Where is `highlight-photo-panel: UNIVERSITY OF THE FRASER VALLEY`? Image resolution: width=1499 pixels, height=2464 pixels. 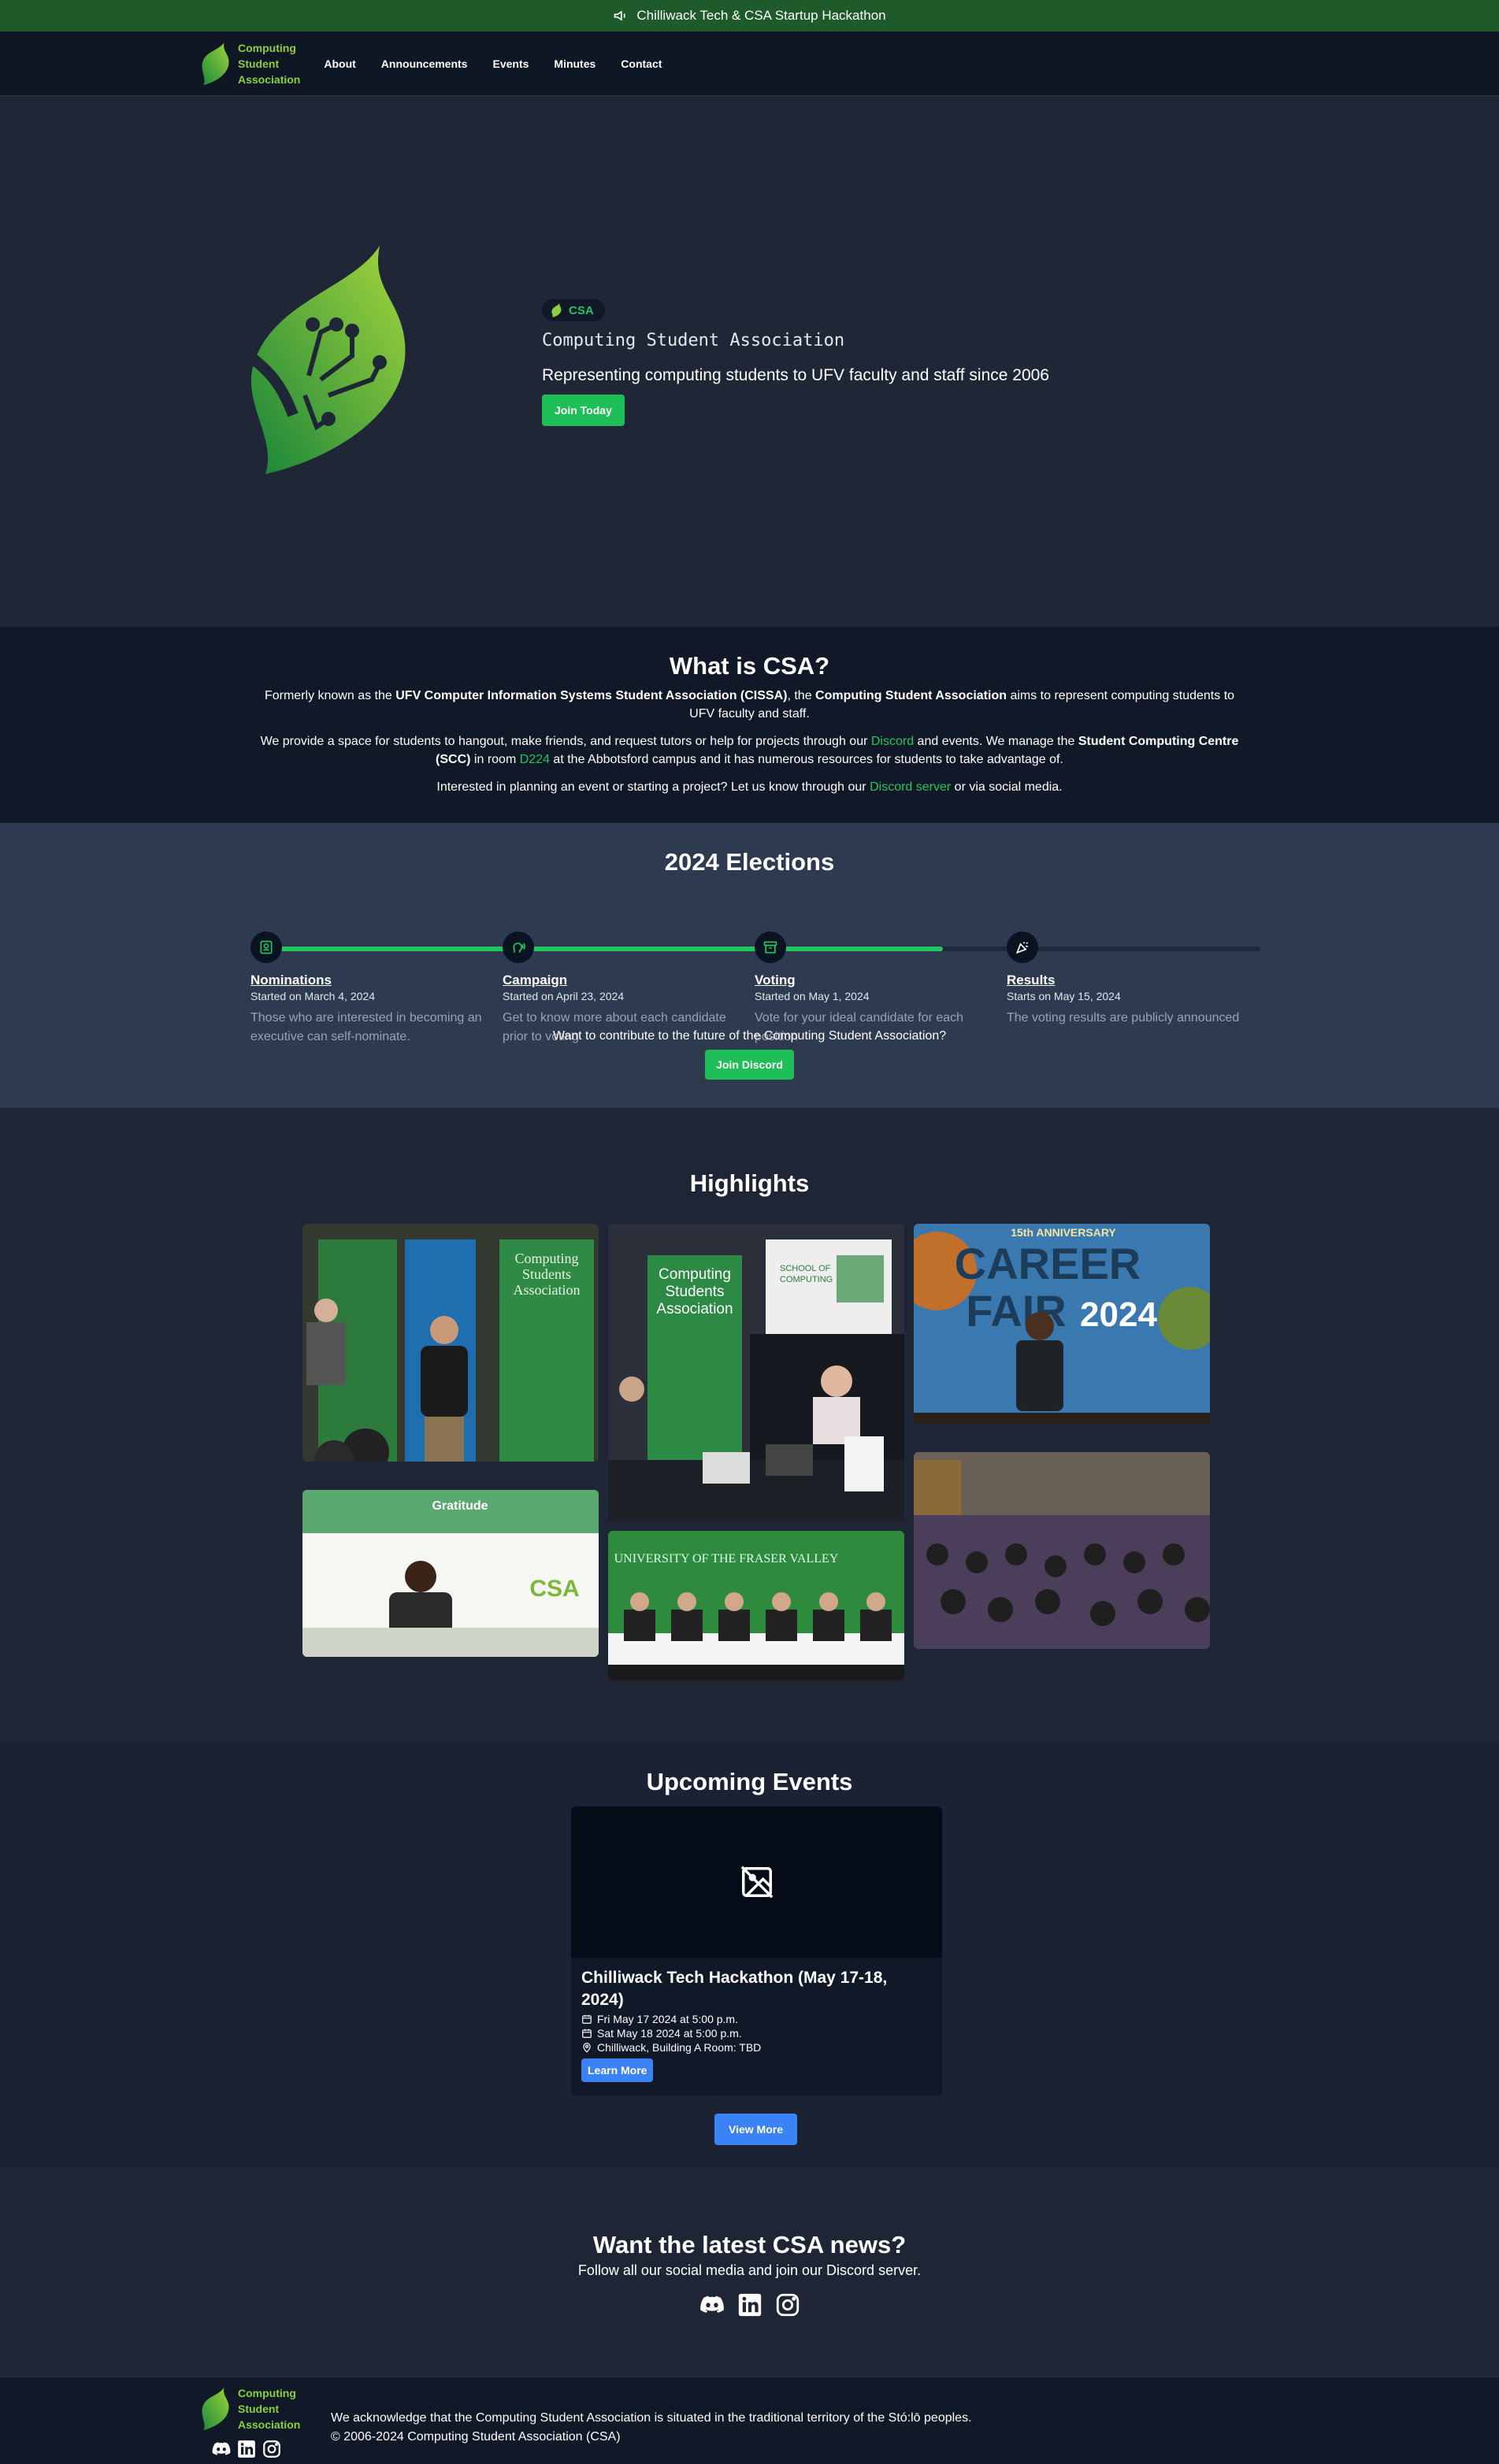
highlight-photo-panel: UNIVERSITY OF THE FRASER VALLEY is located at coordinates (756, 1605).